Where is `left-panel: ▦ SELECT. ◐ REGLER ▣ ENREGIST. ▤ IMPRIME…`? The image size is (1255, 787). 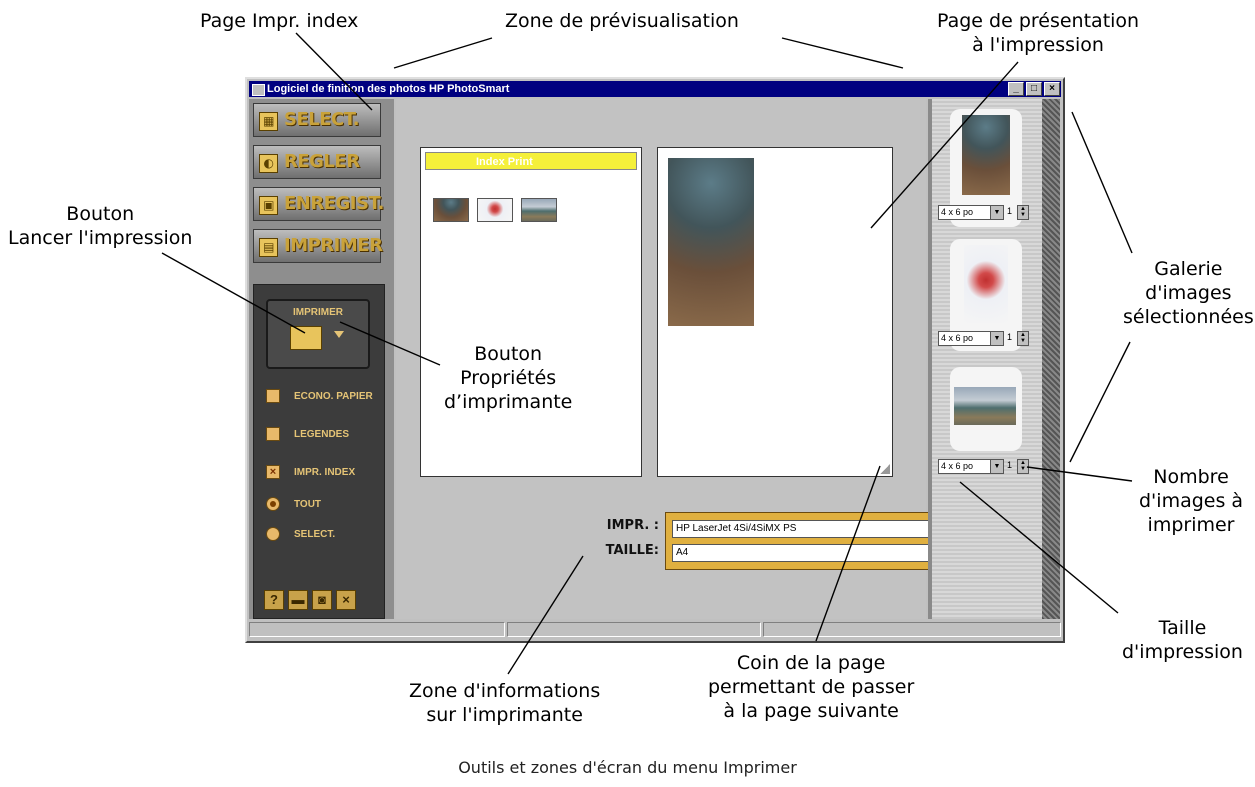
left-panel: ▦ SELECT. ◐ REGLER ▣ ENREGIST. ▤ IMPRIME… is located at coordinates (321, 359).